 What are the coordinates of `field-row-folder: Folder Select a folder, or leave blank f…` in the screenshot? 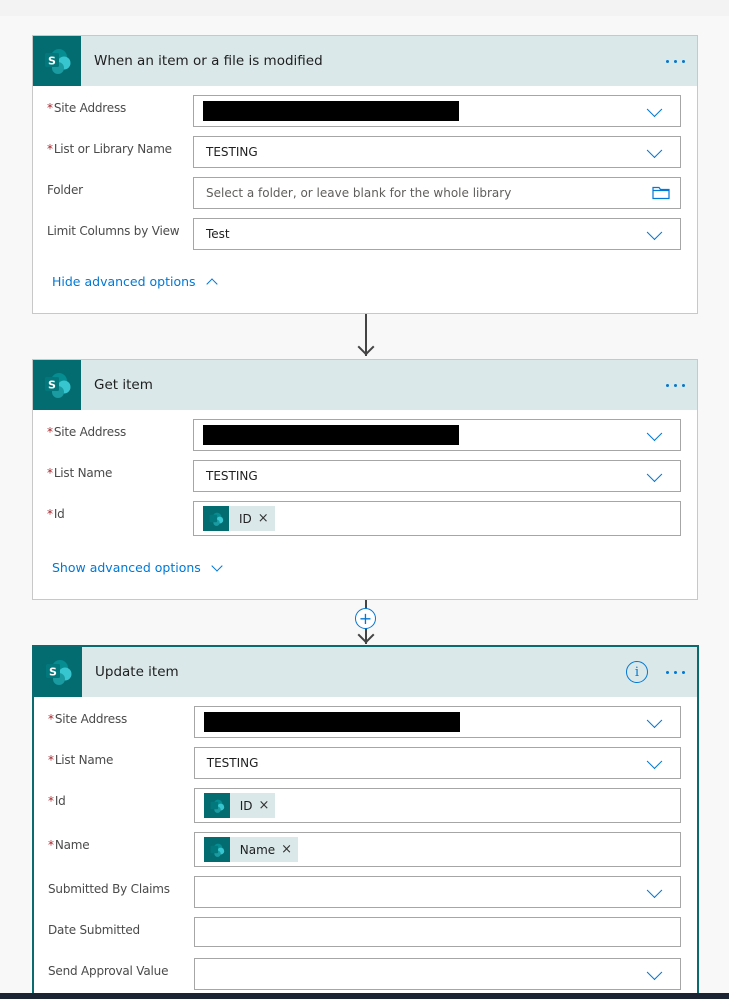 It's located at (364, 197).